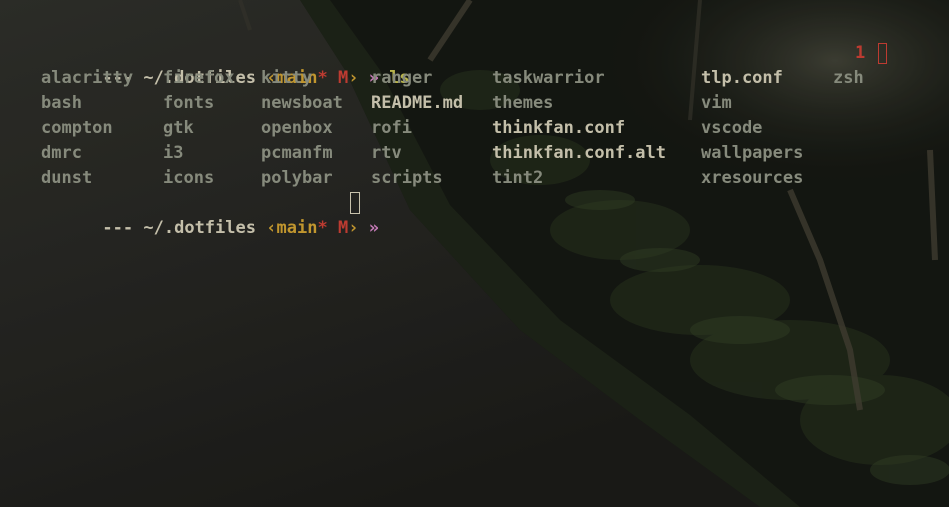  What do you see at coordinates (189, 178) in the screenshot?
I see `listing-item-dir: icons` at bounding box center [189, 178].